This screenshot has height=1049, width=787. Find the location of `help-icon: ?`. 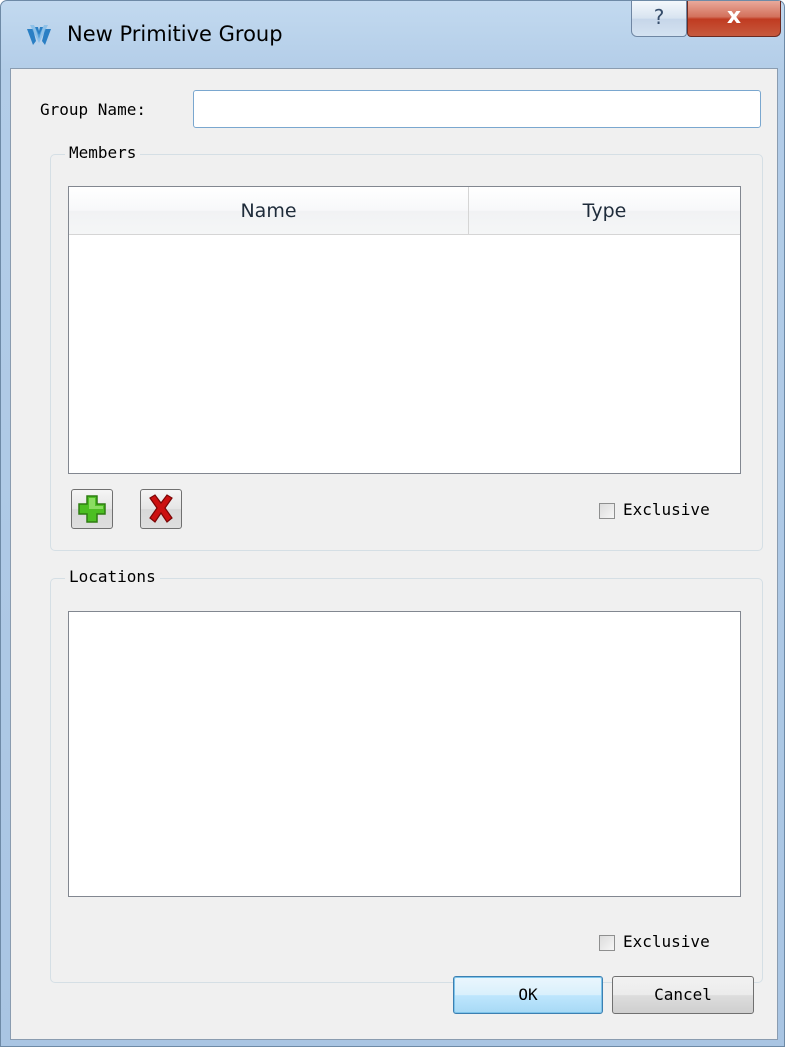

help-icon: ? is located at coordinates (659, 17).